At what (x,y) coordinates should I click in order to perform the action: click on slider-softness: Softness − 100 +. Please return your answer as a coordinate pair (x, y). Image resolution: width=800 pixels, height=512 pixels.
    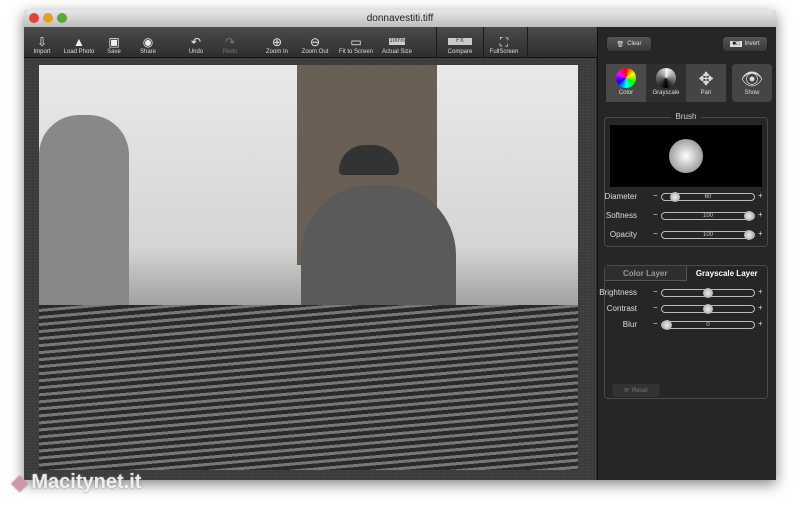
    Looking at the image, I should click on (686, 216).